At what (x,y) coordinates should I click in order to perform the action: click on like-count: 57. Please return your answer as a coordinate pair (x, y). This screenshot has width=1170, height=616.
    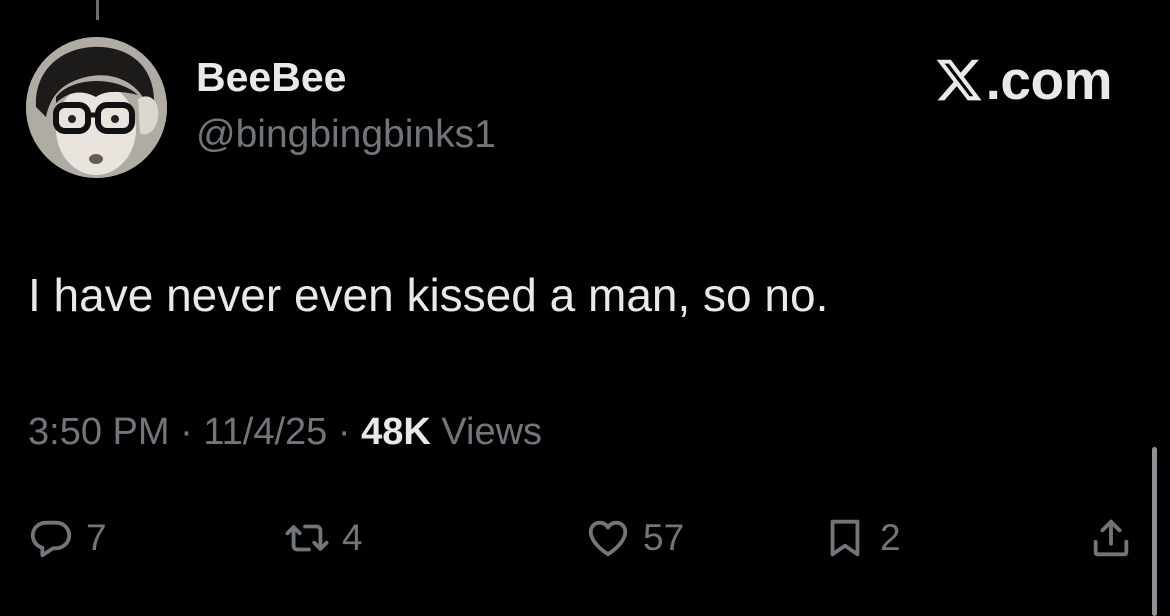
    Looking at the image, I should click on (664, 537).